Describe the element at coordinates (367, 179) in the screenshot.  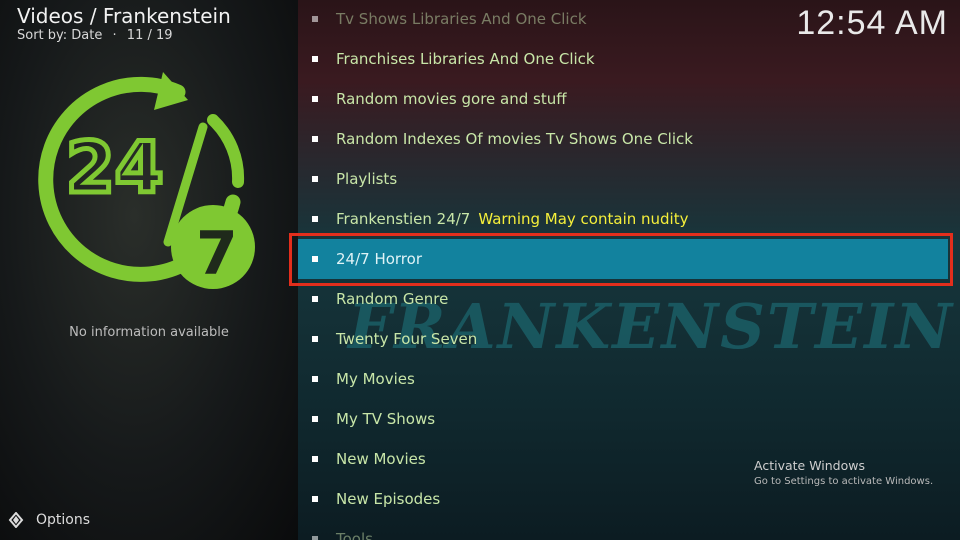
I see `list-item-label: Playlists` at that location.